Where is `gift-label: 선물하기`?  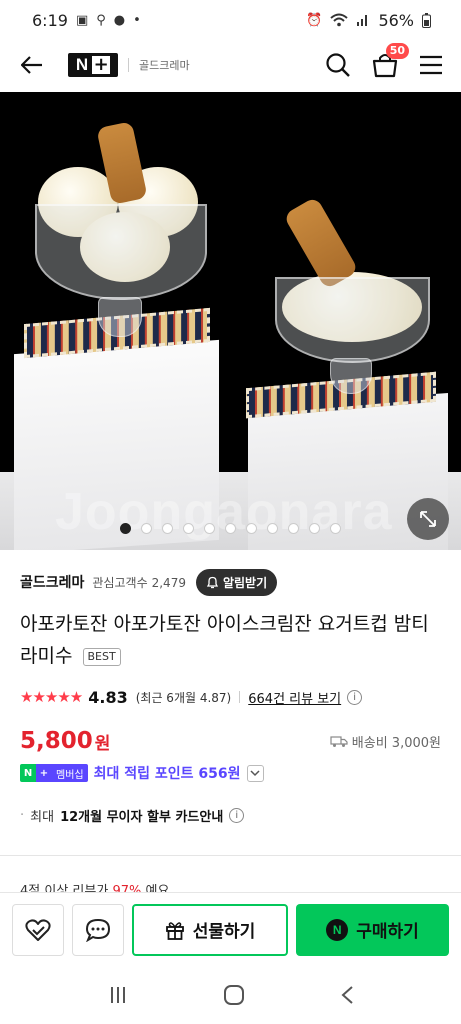
gift-label: 선물하기 is located at coordinates (224, 932).